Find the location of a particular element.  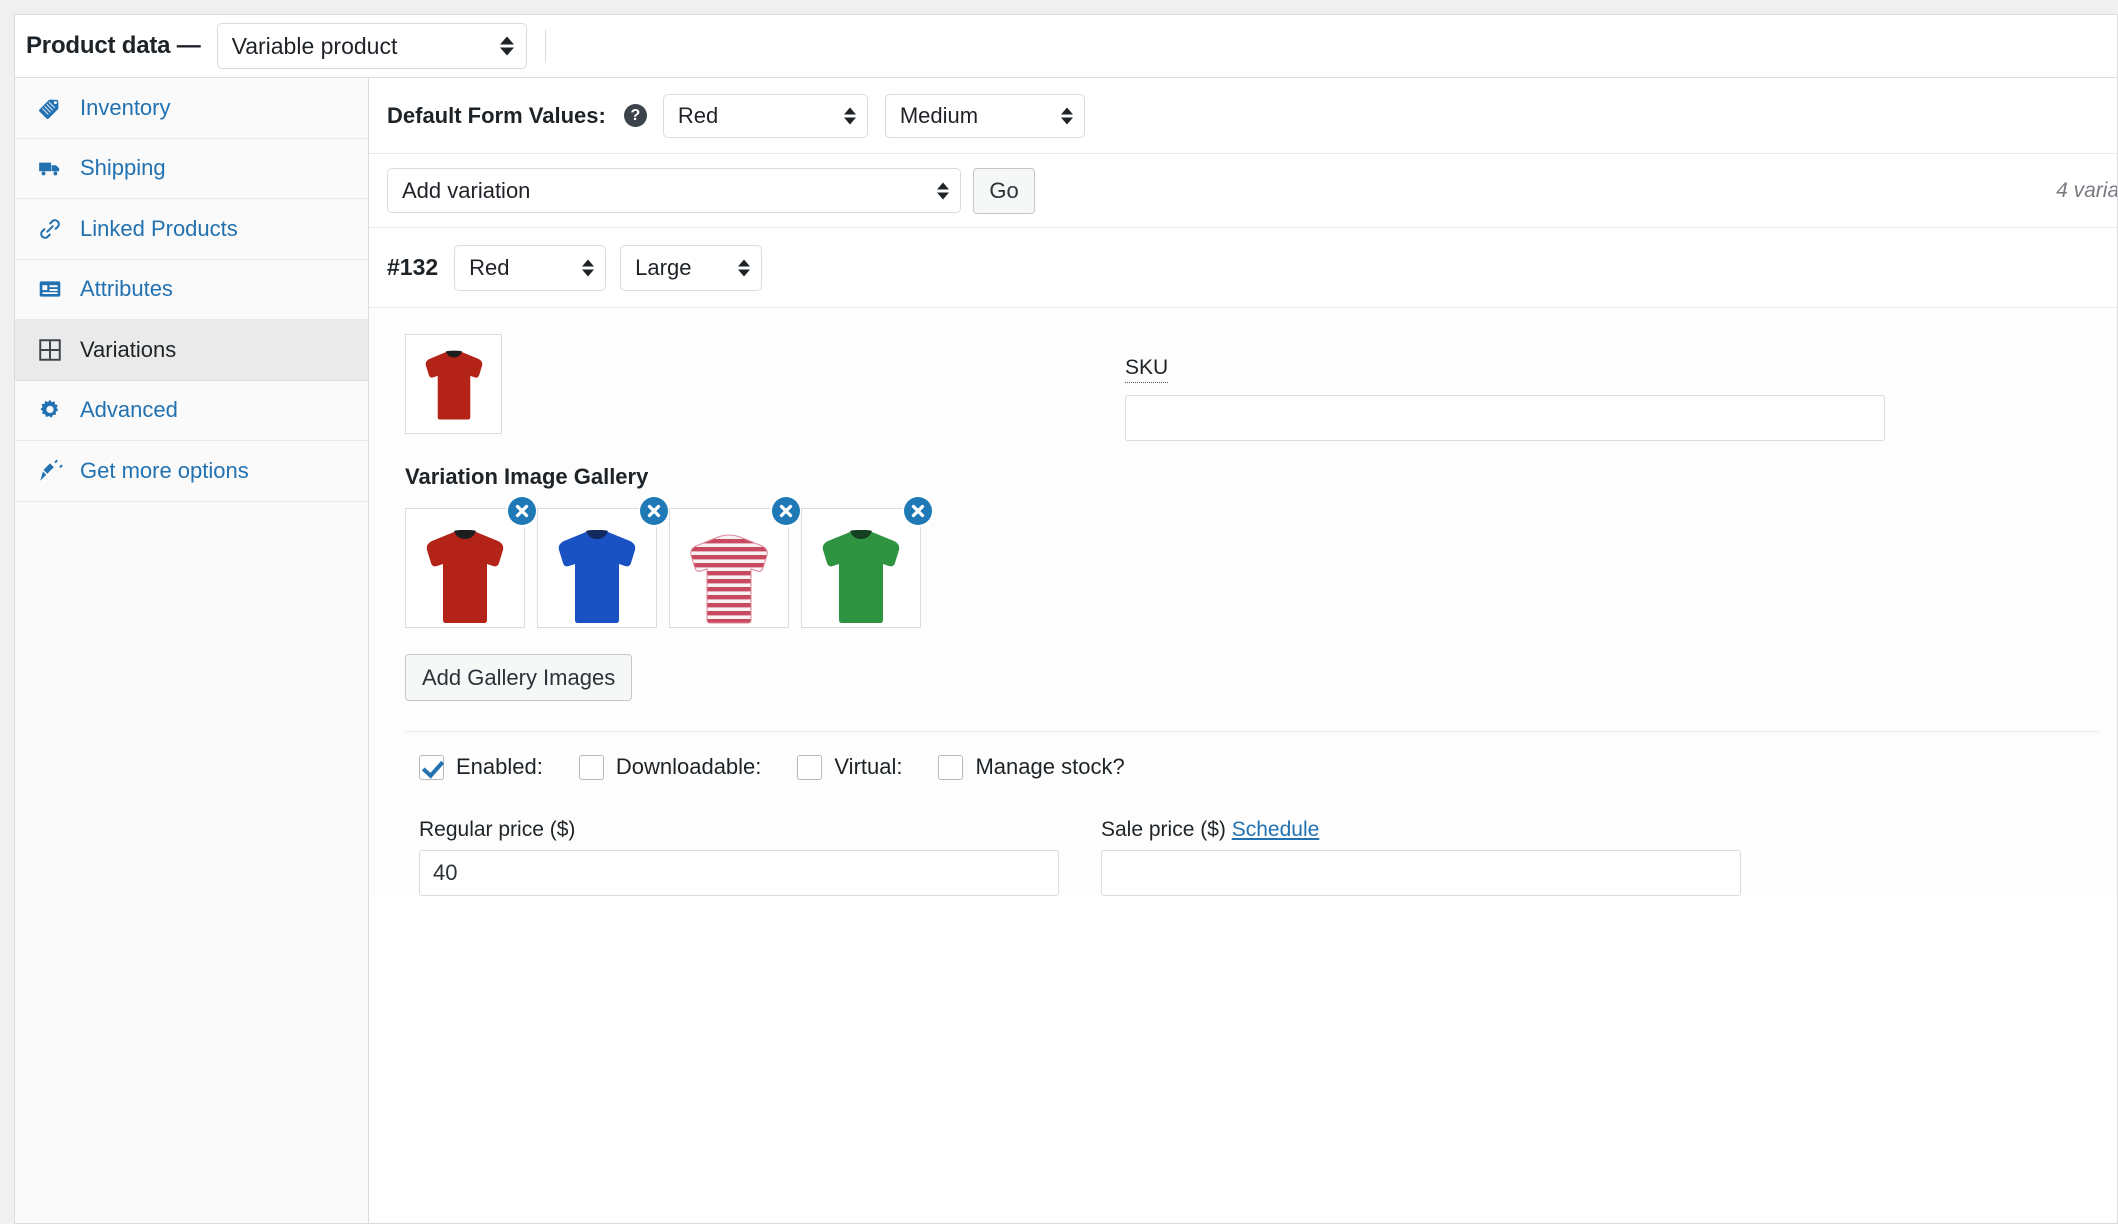

virtual-label: Virtual: is located at coordinates (868, 766).